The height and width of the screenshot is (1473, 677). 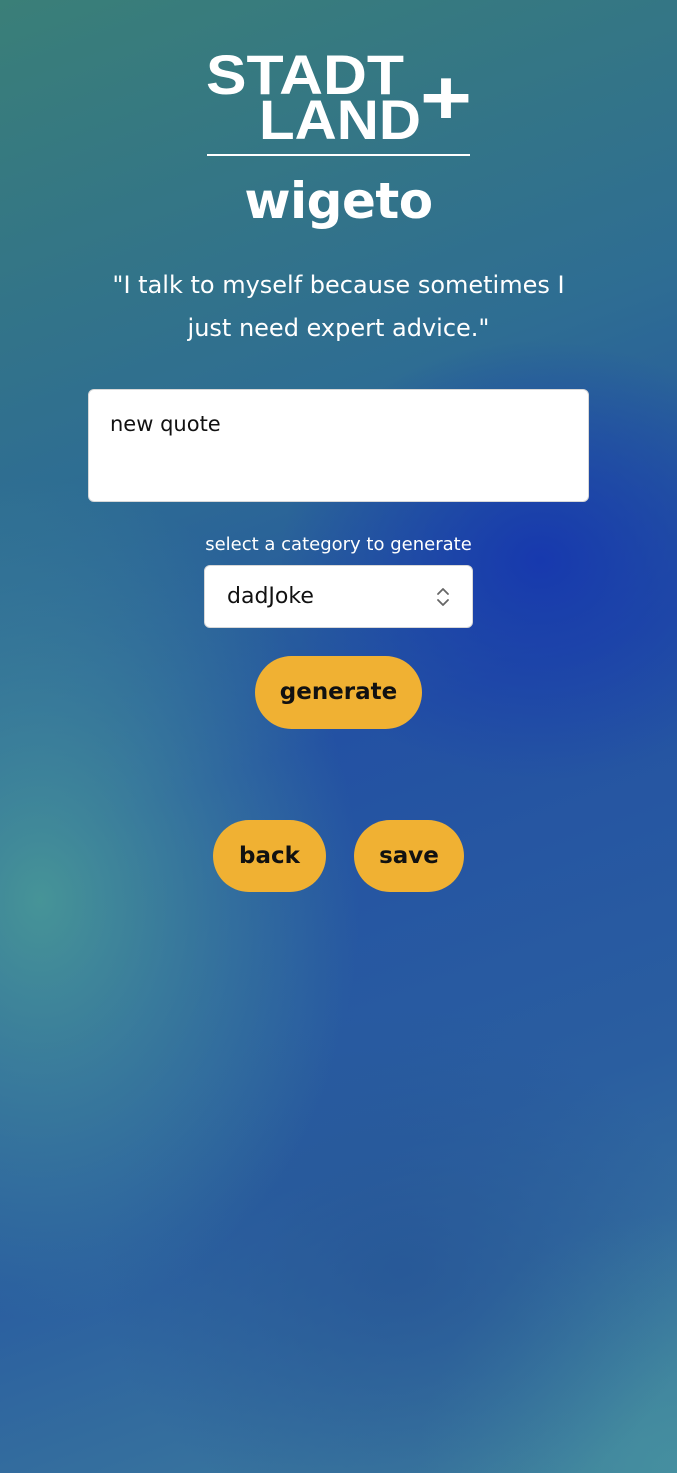 I want to click on back-button: back, so click(x=269, y=856).